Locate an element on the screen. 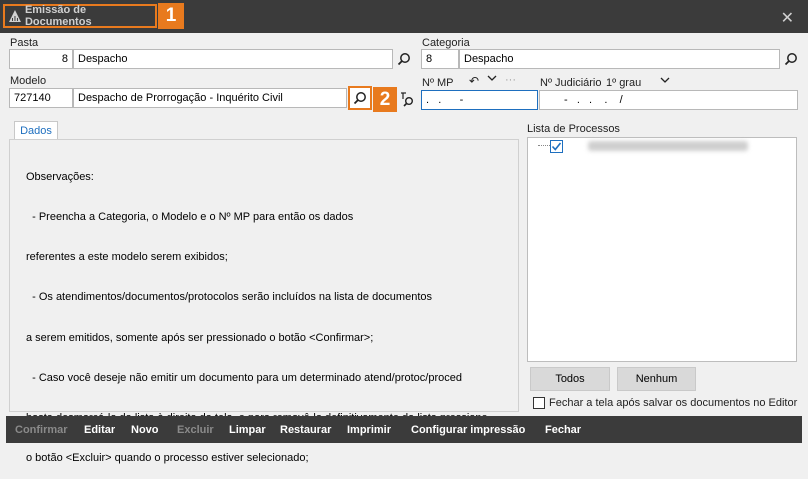  tab-dados: Dados is located at coordinates (36, 130).